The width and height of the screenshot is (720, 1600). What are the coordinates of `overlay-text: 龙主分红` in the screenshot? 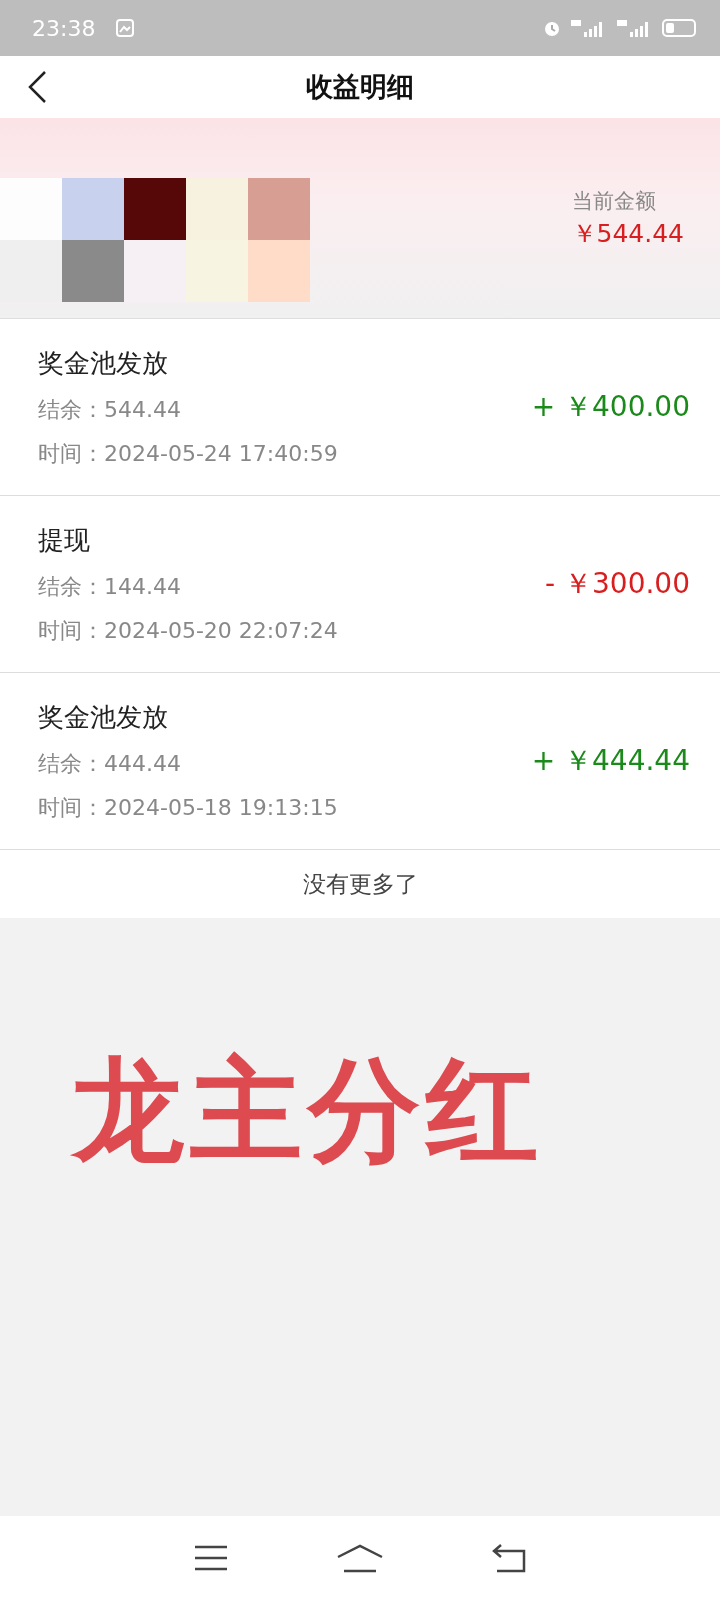 It's located at (308, 1110).